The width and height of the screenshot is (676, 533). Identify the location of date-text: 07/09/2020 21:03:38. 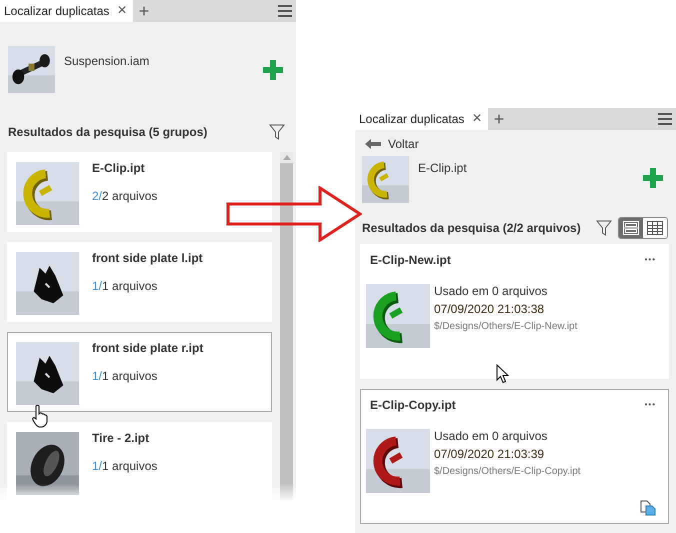
(490, 309).